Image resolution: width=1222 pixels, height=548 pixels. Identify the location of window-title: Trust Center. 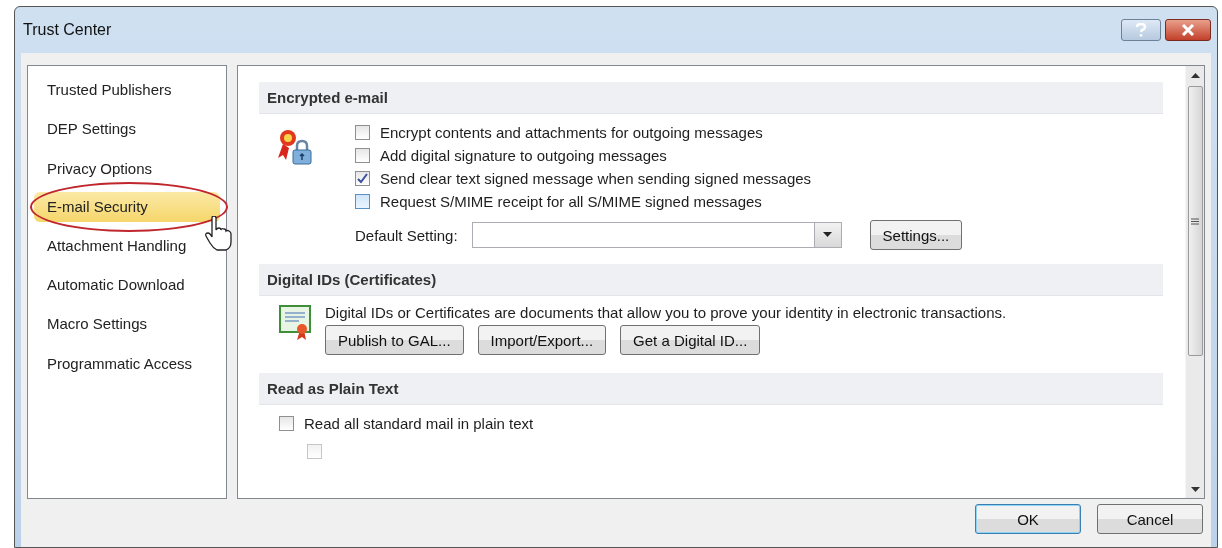
(68, 30).